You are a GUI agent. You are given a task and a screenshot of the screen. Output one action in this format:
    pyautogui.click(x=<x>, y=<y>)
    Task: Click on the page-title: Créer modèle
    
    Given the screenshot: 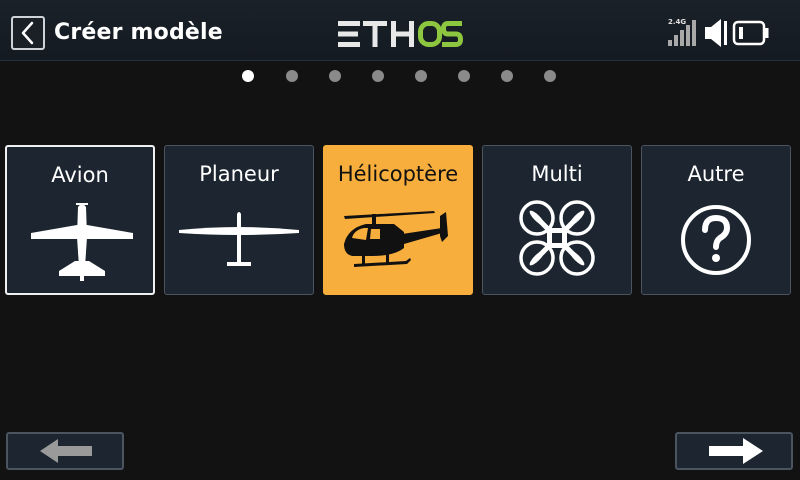 What is the action you would take?
    pyautogui.click(x=138, y=32)
    